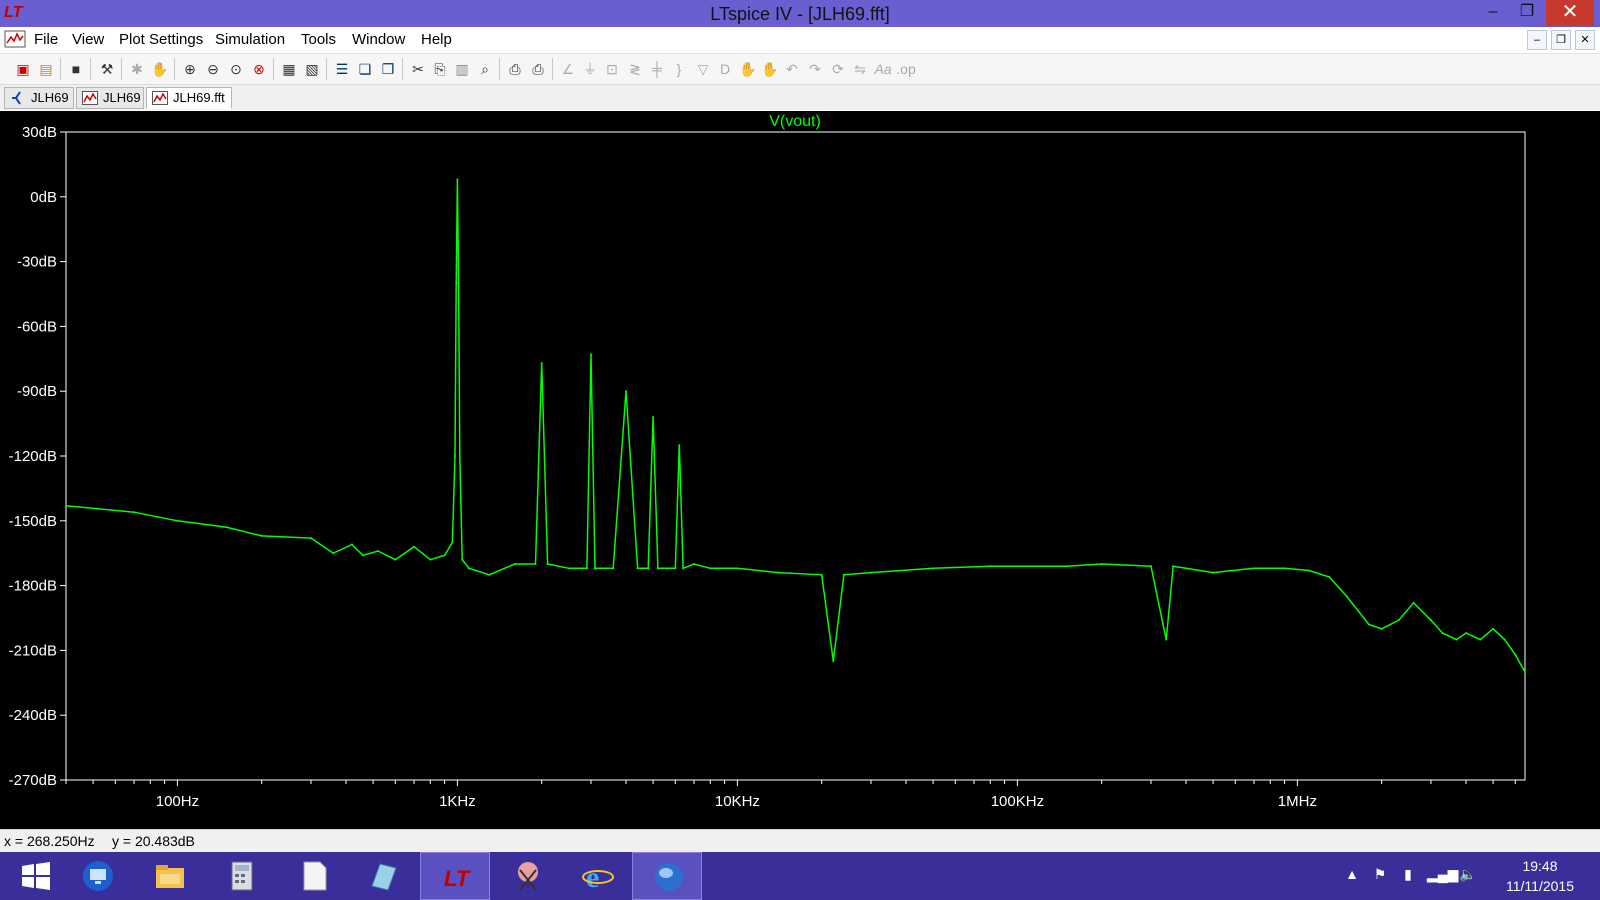  Describe the element at coordinates (795, 121) in the screenshot. I see `trace-label-vout: V(vout)` at that location.